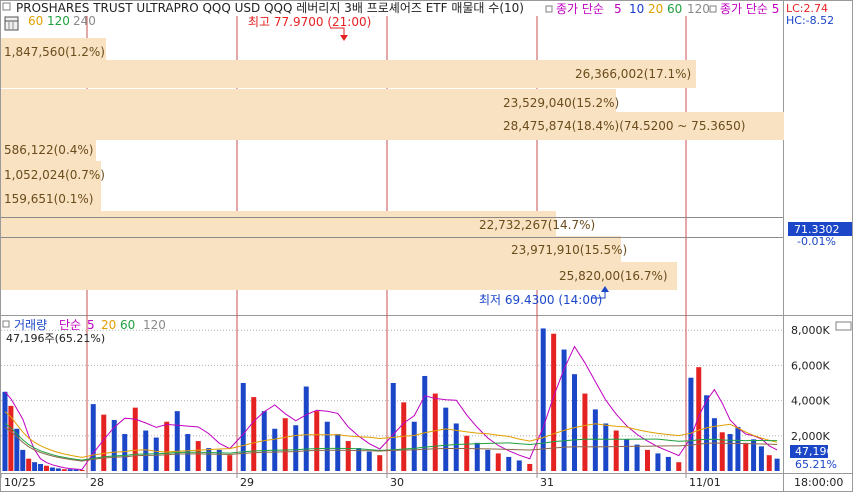 This screenshot has height=496, width=853. Describe the element at coordinates (810, 436) in the screenshot. I see `volume-tick-label: 2,000K` at that location.